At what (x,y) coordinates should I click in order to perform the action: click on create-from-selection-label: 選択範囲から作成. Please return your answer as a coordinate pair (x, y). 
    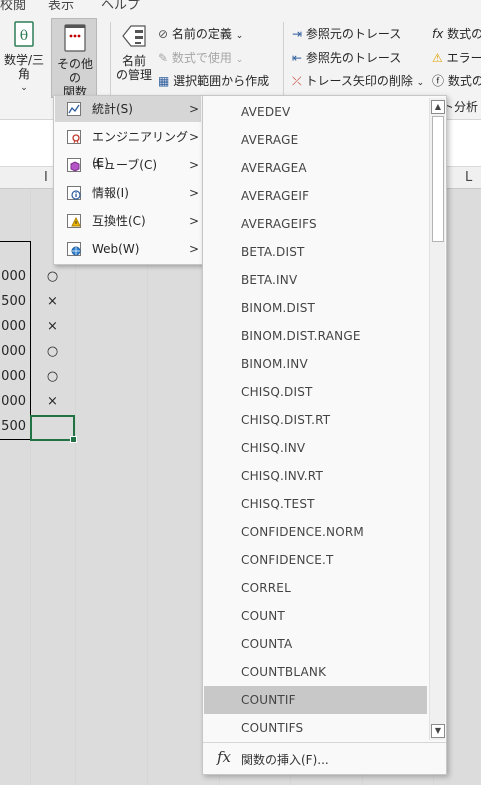
    Looking at the image, I should click on (221, 81).